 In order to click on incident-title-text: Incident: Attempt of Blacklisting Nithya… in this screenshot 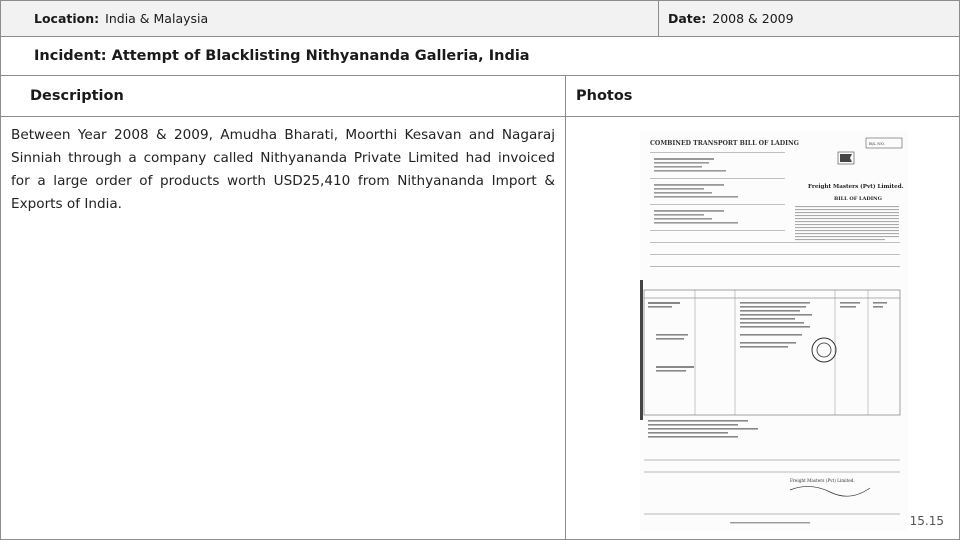, I will do `click(282, 56)`.